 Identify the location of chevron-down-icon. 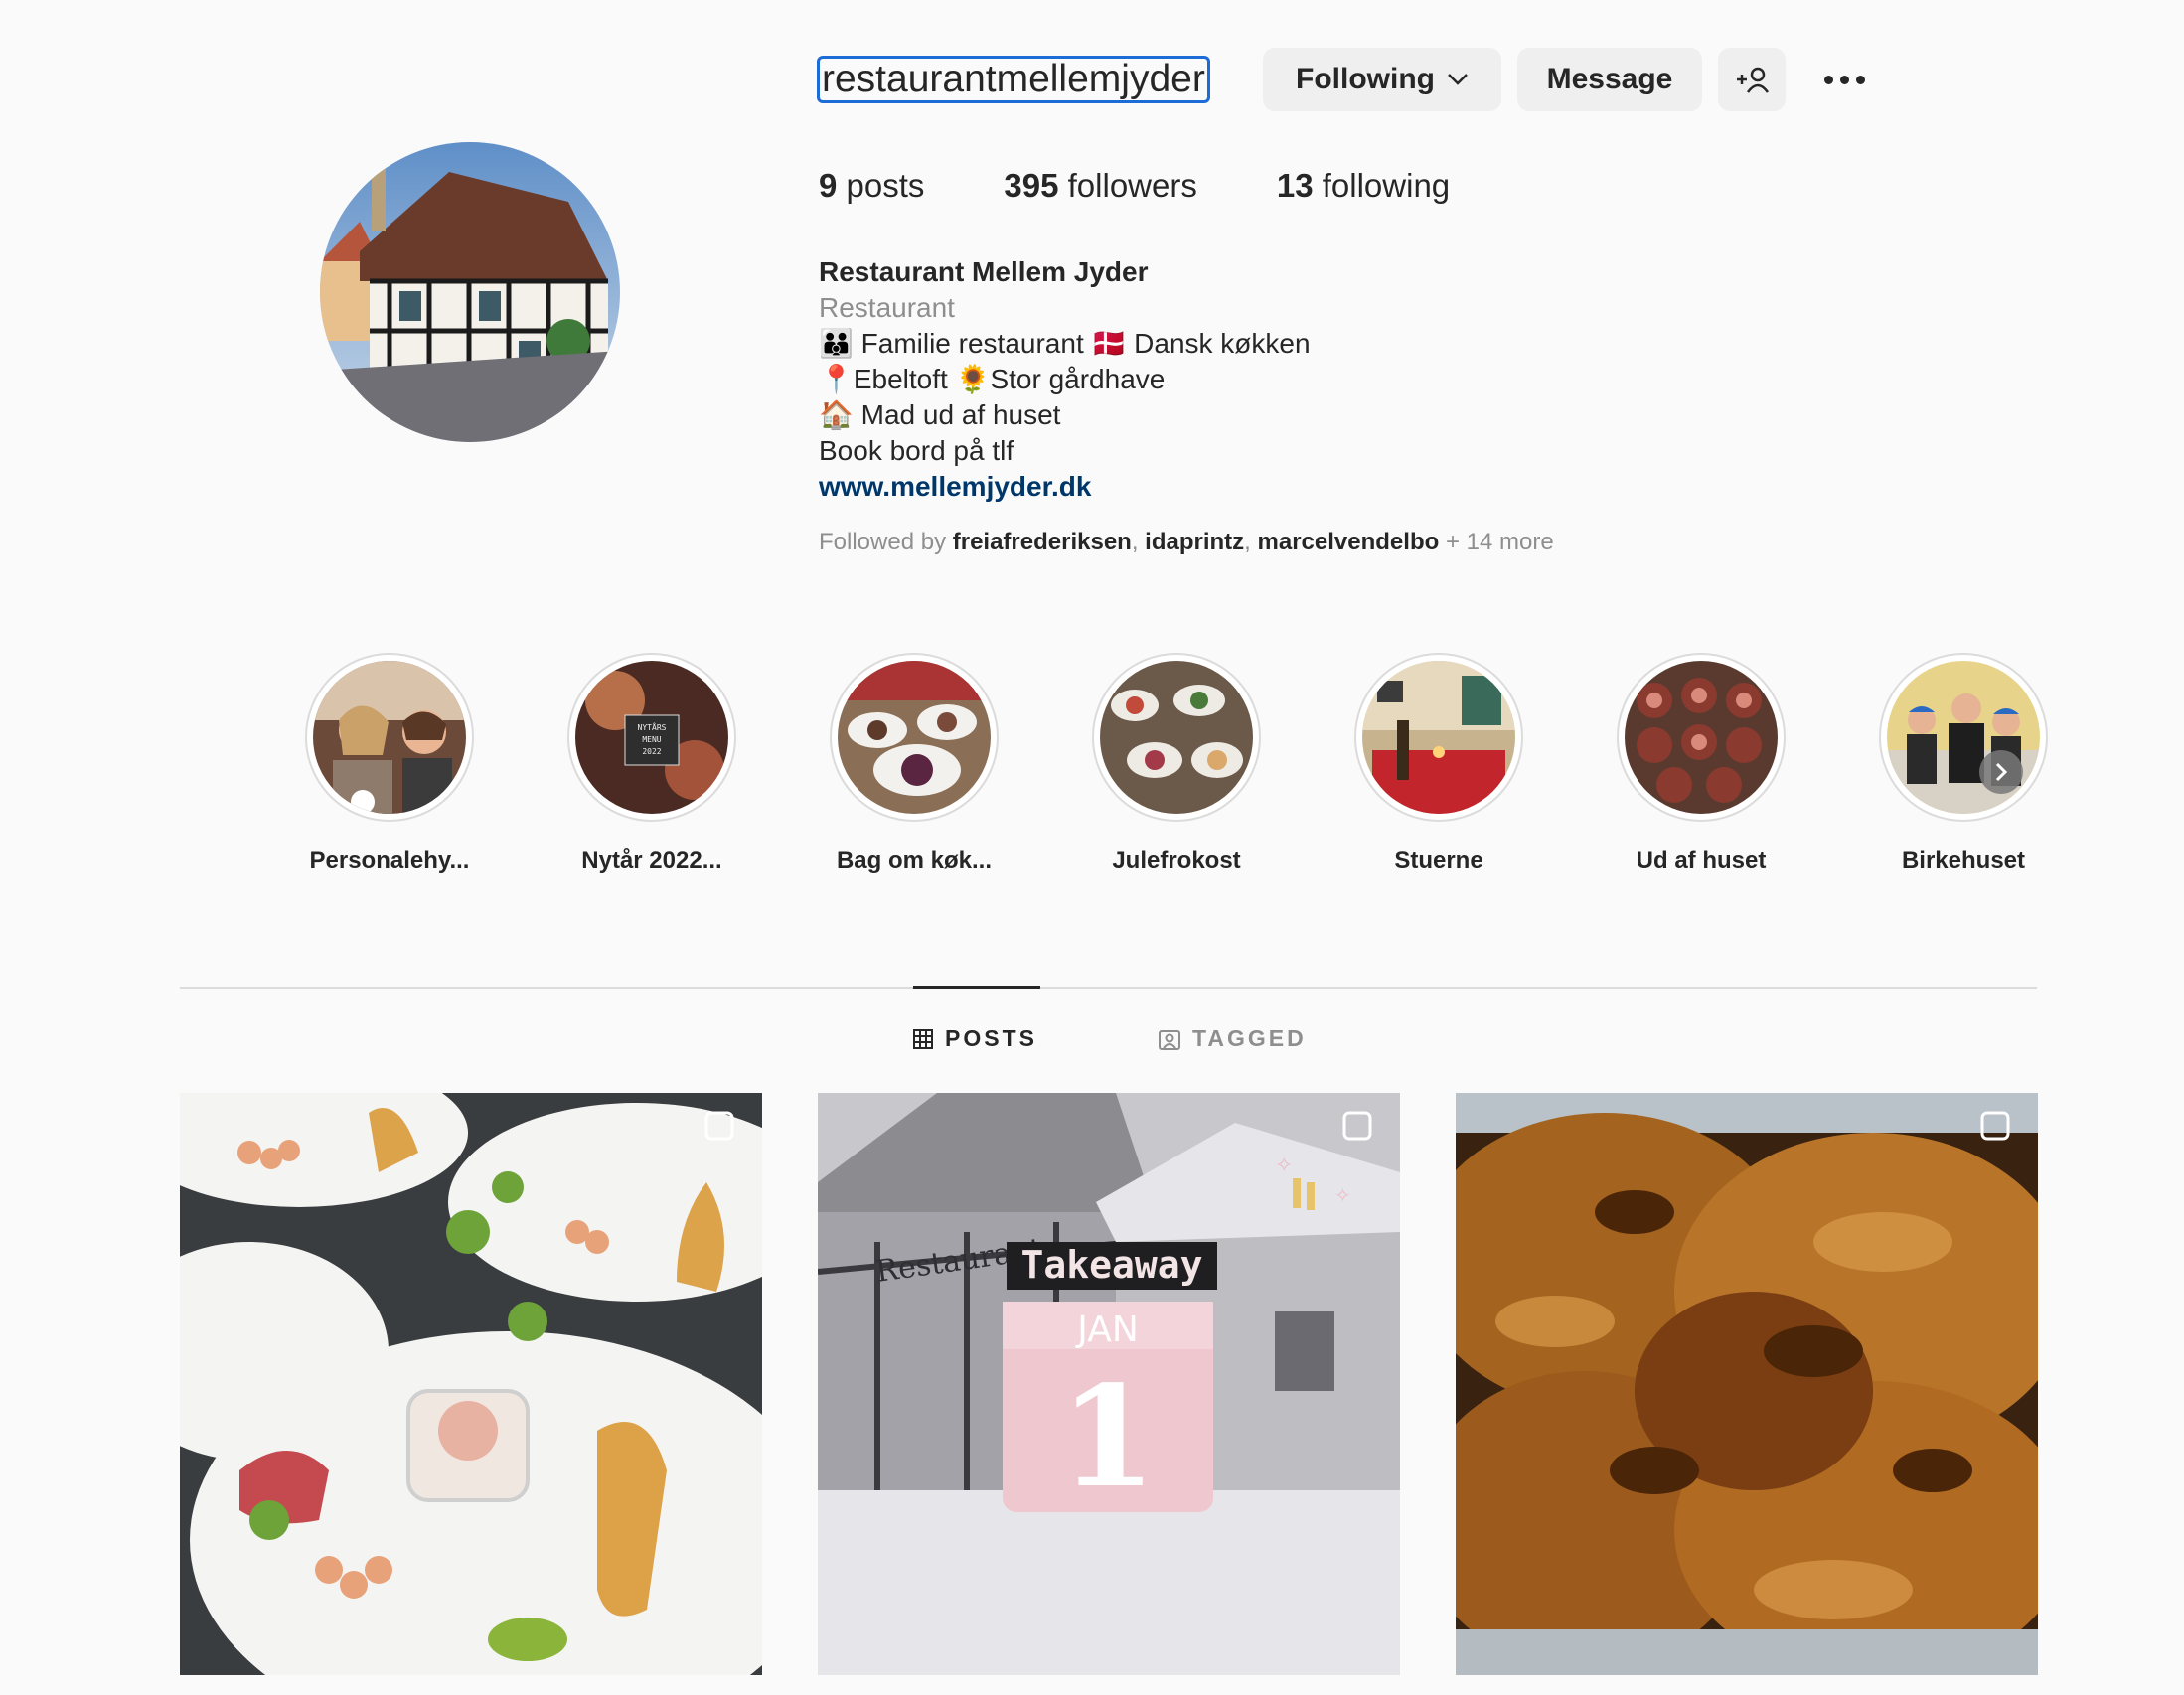
(1458, 79).